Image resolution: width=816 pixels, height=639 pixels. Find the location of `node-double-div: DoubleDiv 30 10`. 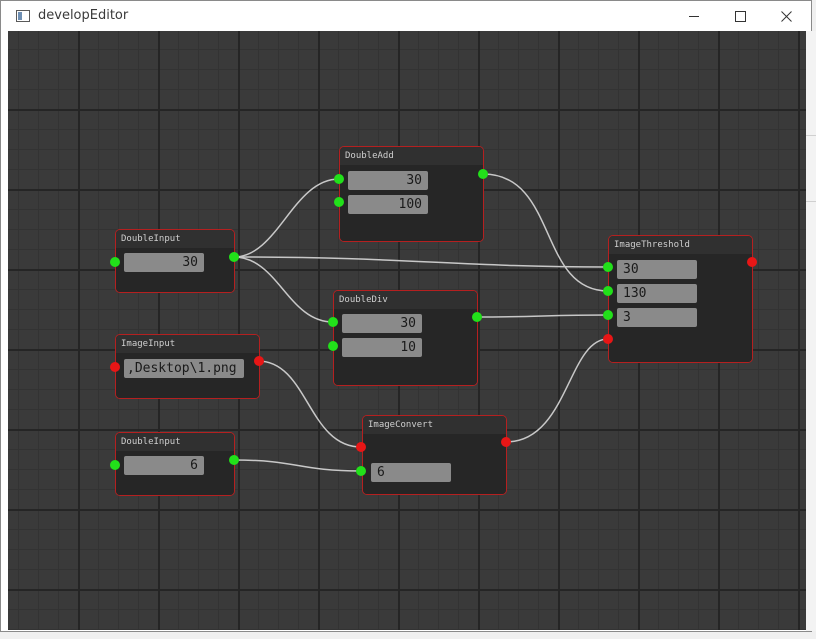

node-double-div: DoubleDiv 30 10 is located at coordinates (405, 338).